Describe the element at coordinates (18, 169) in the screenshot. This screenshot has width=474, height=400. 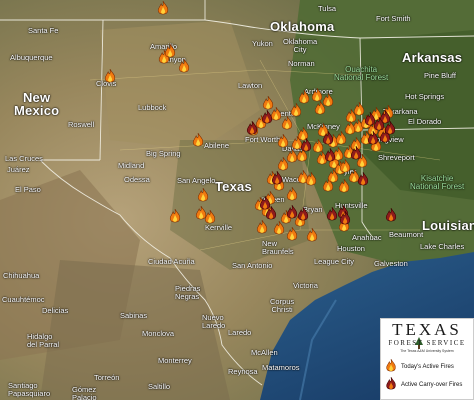
I see `city-label: Juárez` at that location.